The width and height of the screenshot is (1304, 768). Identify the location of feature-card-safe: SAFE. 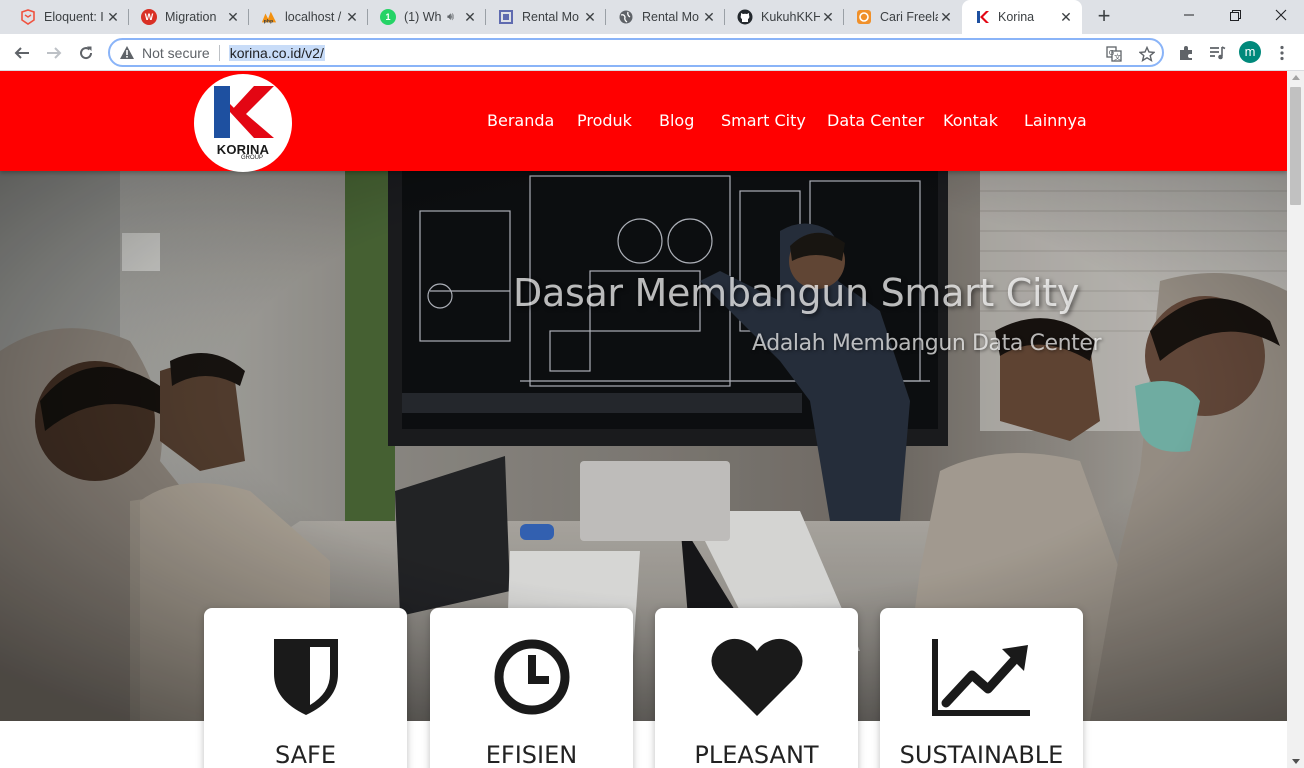
(305, 688).